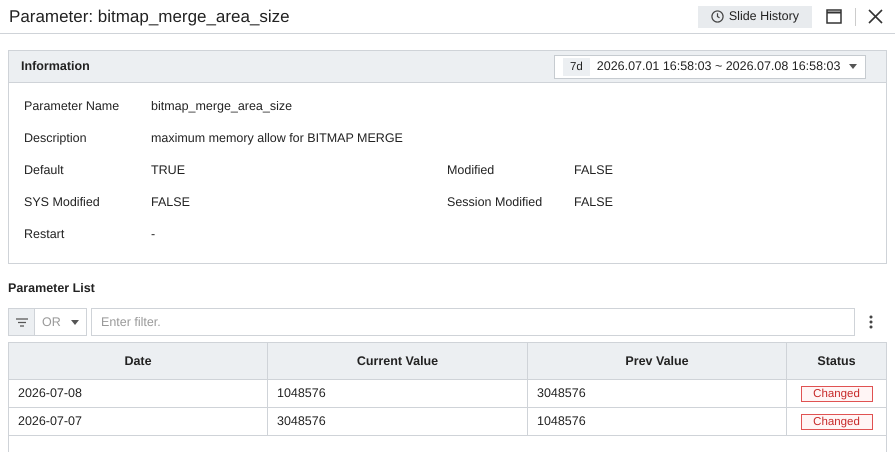 The height and width of the screenshot is (452, 895). What do you see at coordinates (55, 67) in the screenshot?
I see `panel-title: Information` at bounding box center [55, 67].